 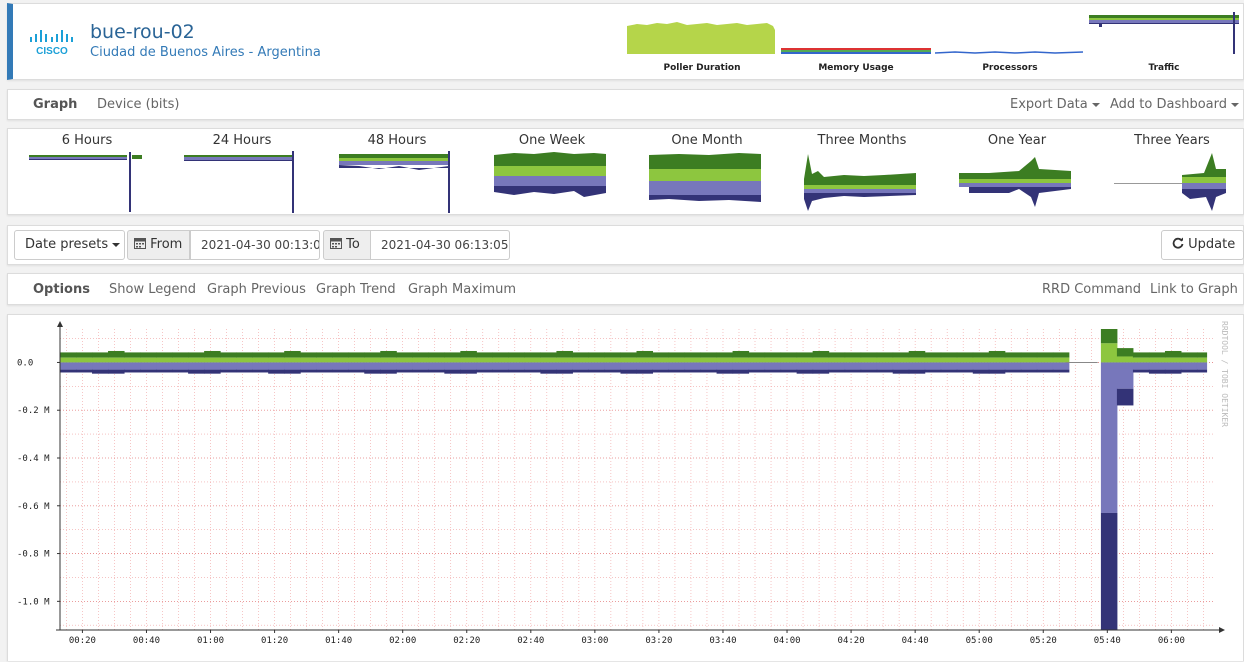 I want to click on period-one-year: One Year, so click(x=1017, y=172).